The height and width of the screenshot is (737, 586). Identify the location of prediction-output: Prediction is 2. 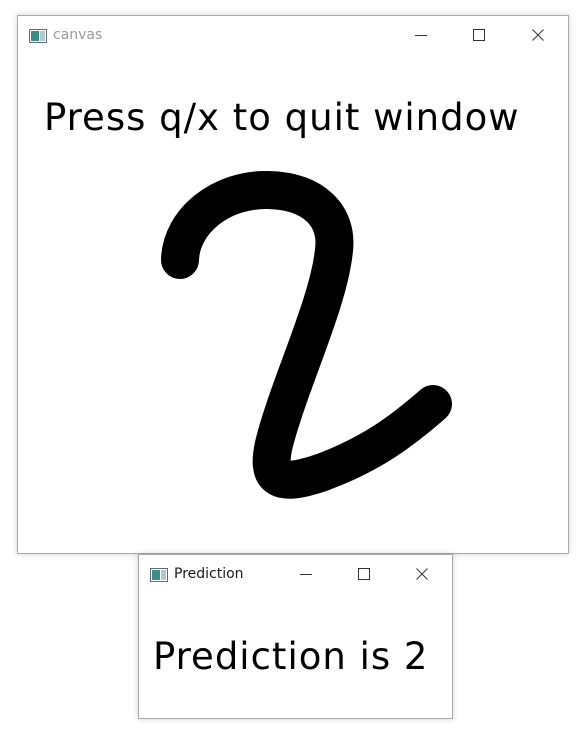
(295, 655).